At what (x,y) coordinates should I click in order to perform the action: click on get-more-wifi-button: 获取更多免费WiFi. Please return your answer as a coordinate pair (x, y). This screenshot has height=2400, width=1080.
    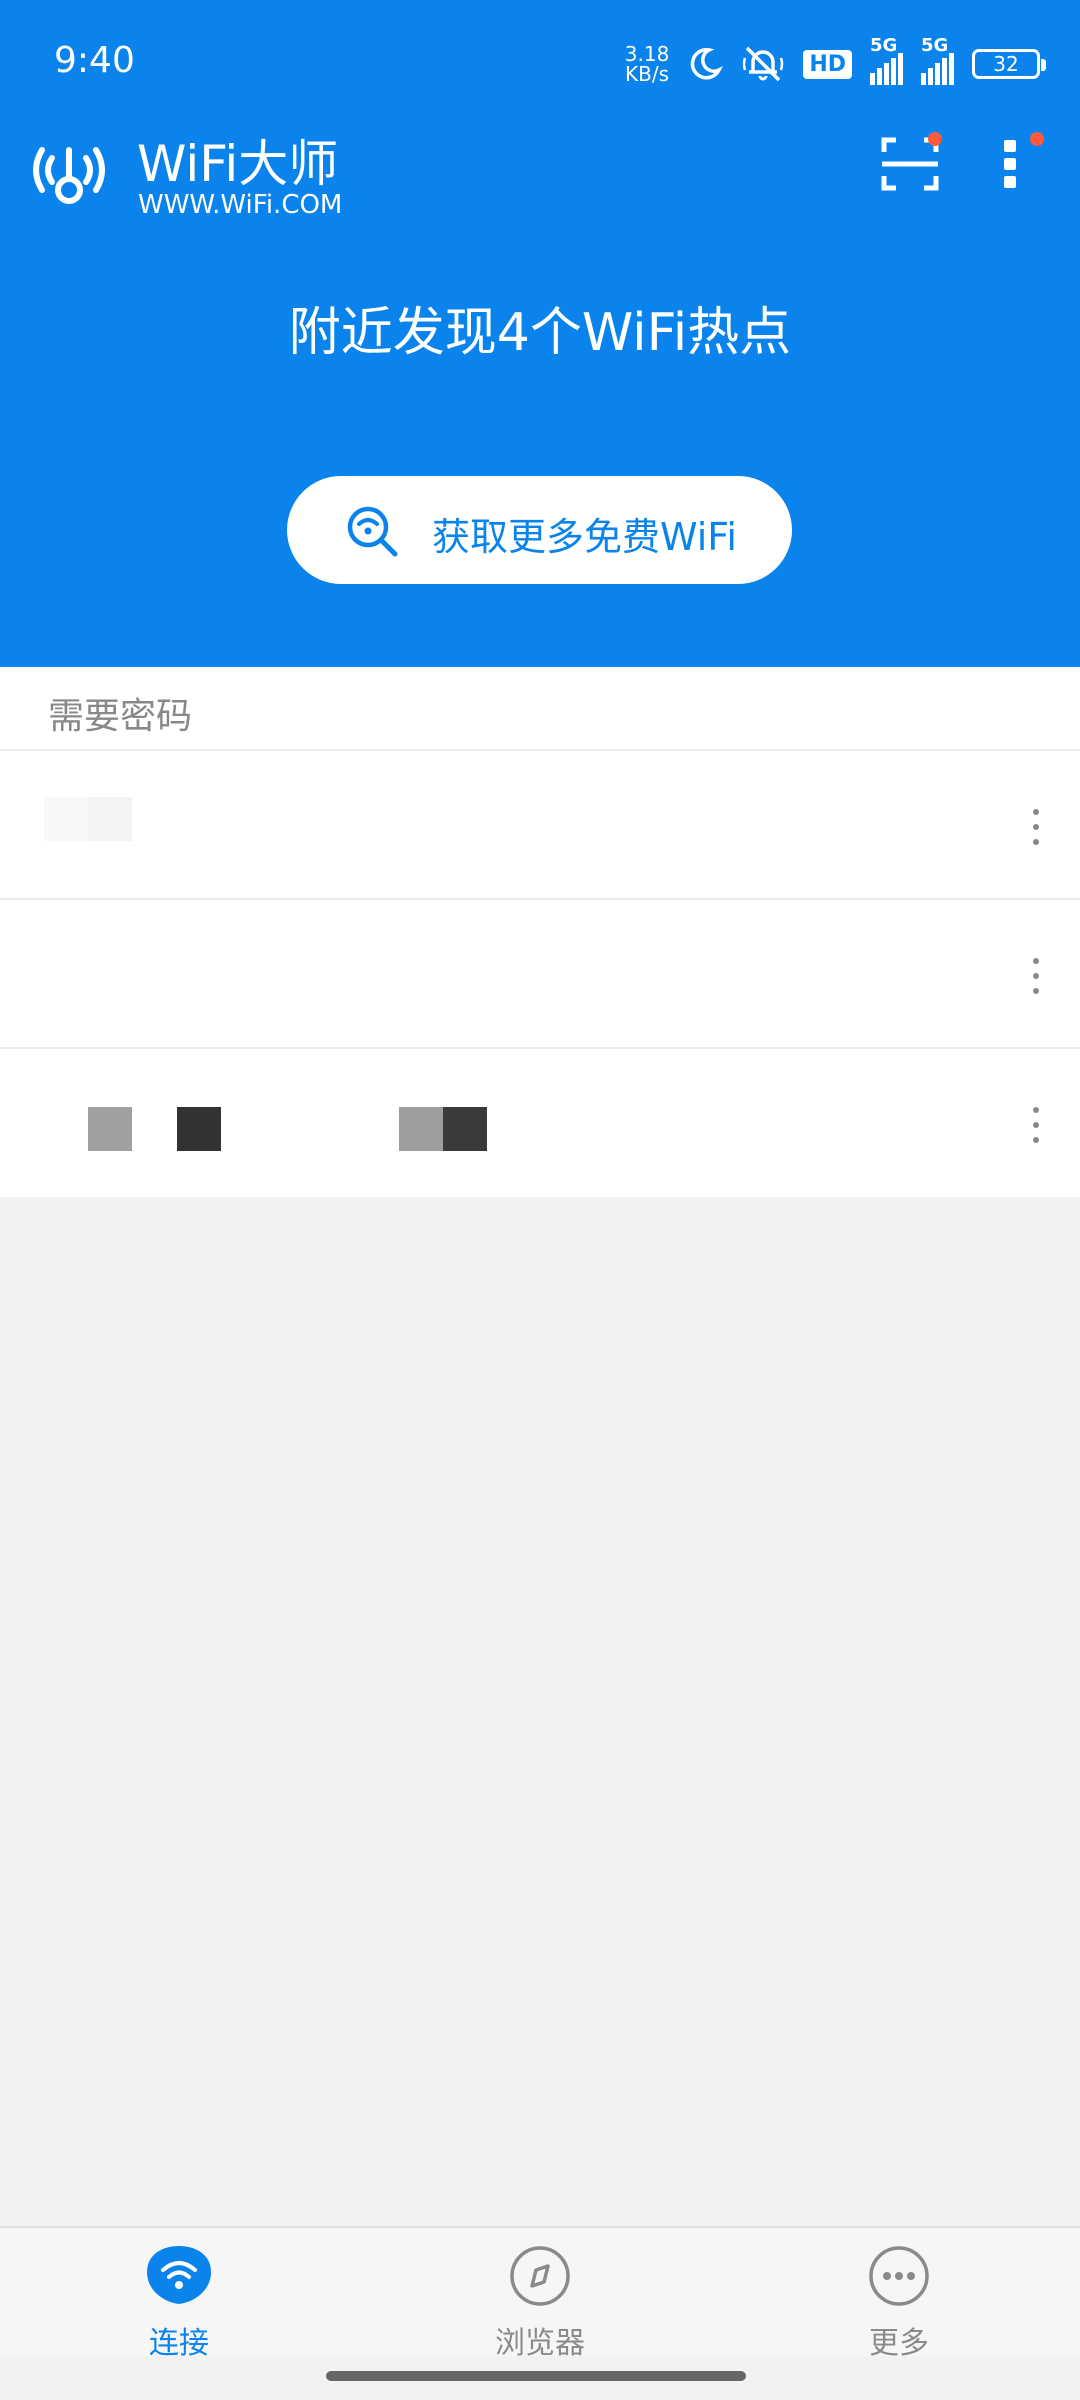
    Looking at the image, I should click on (539, 530).